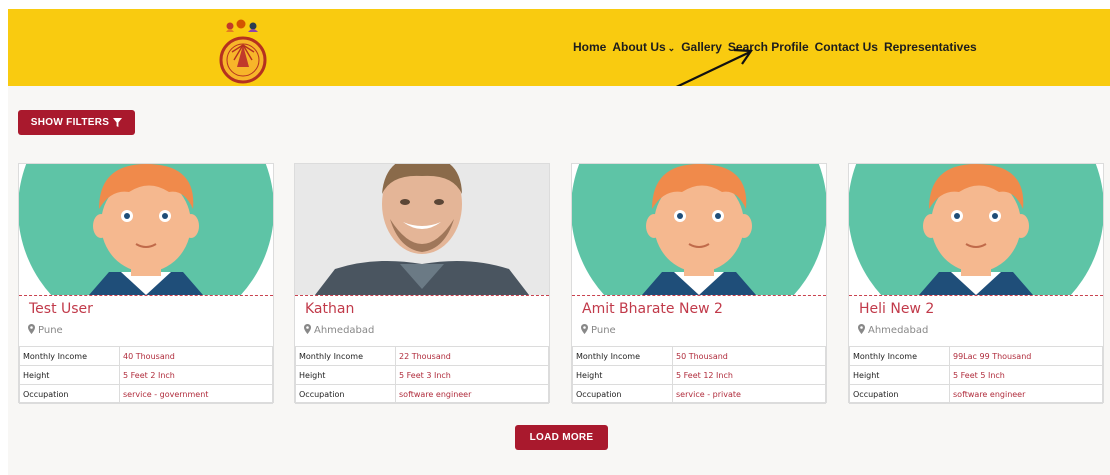 Image resolution: width=1110 pixels, height=475 pixels. Describe the element at coordinates (329, 309) in the screenshot. I see `profile-name: Kathan` at that location.